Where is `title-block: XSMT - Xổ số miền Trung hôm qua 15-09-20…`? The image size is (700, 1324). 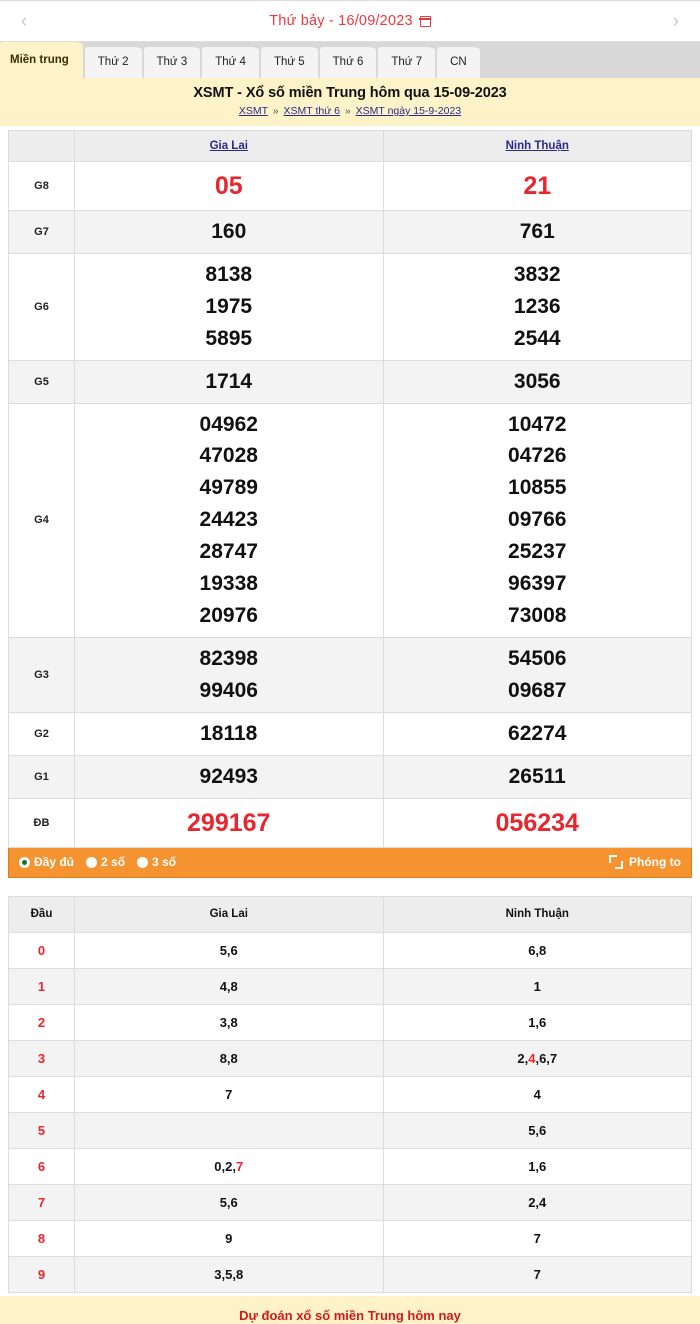
title-block: XSMT - Xổ số miền Trung hôm qua 15-09-20… is located at coordinates (350, 102).